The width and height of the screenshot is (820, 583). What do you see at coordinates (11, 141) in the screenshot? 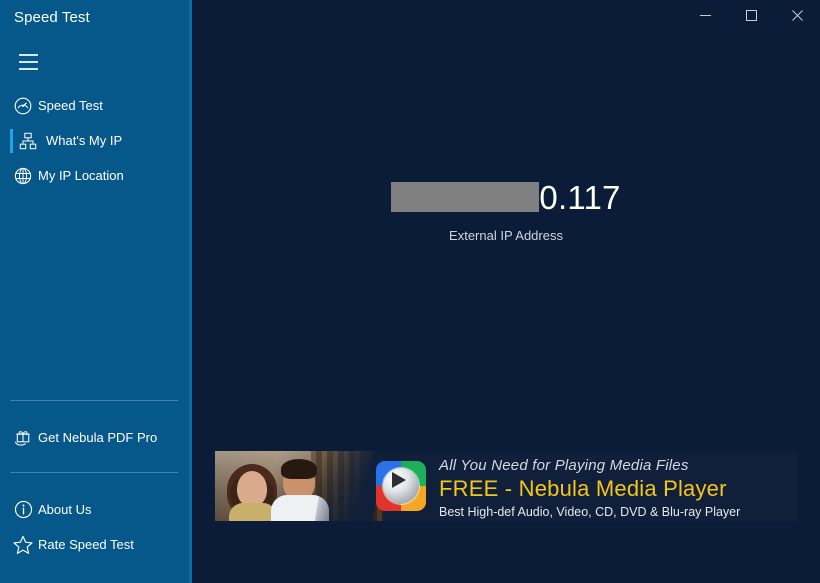
I see `selection-indicator` at bounding box center [11, 141].